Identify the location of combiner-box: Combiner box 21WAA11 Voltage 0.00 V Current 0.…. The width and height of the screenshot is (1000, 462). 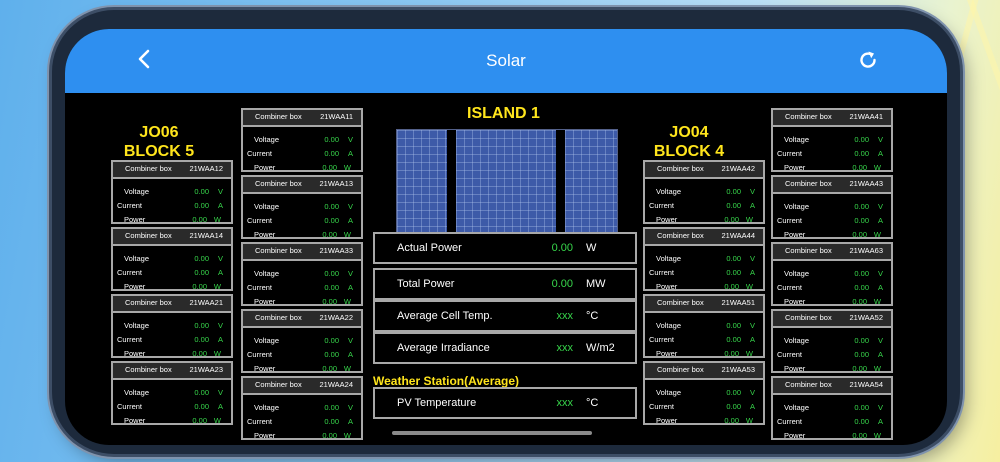
(302, 140).